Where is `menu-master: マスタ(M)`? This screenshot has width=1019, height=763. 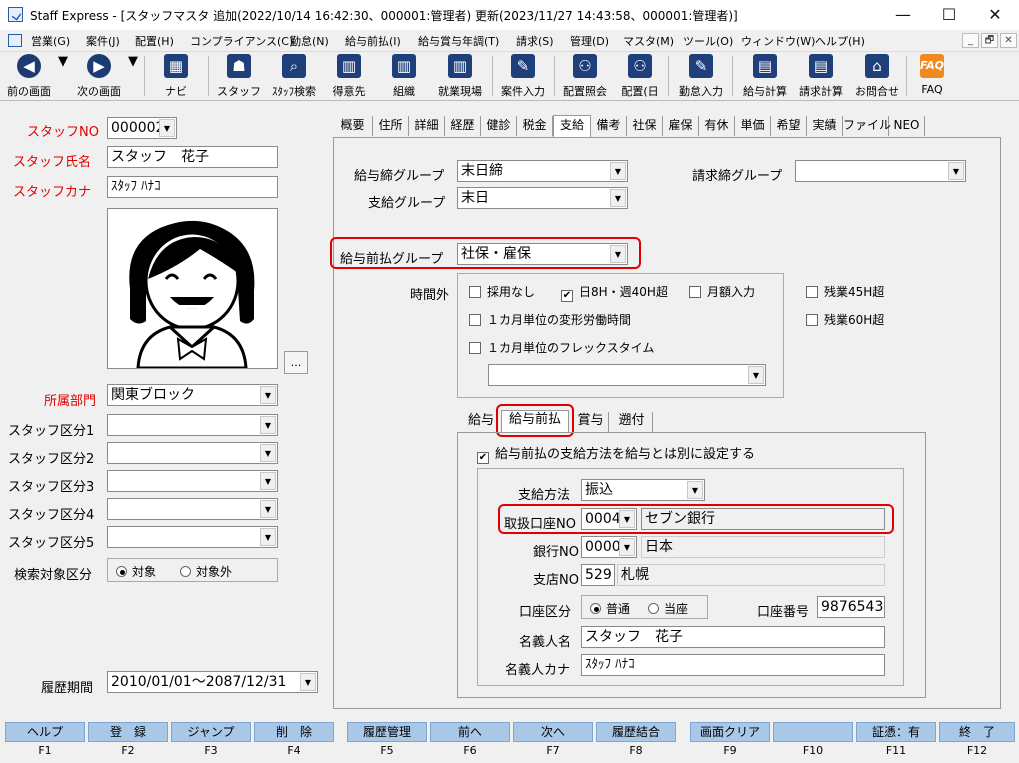
menu-master: マスタ(M) is located at coordinates (648, 41).